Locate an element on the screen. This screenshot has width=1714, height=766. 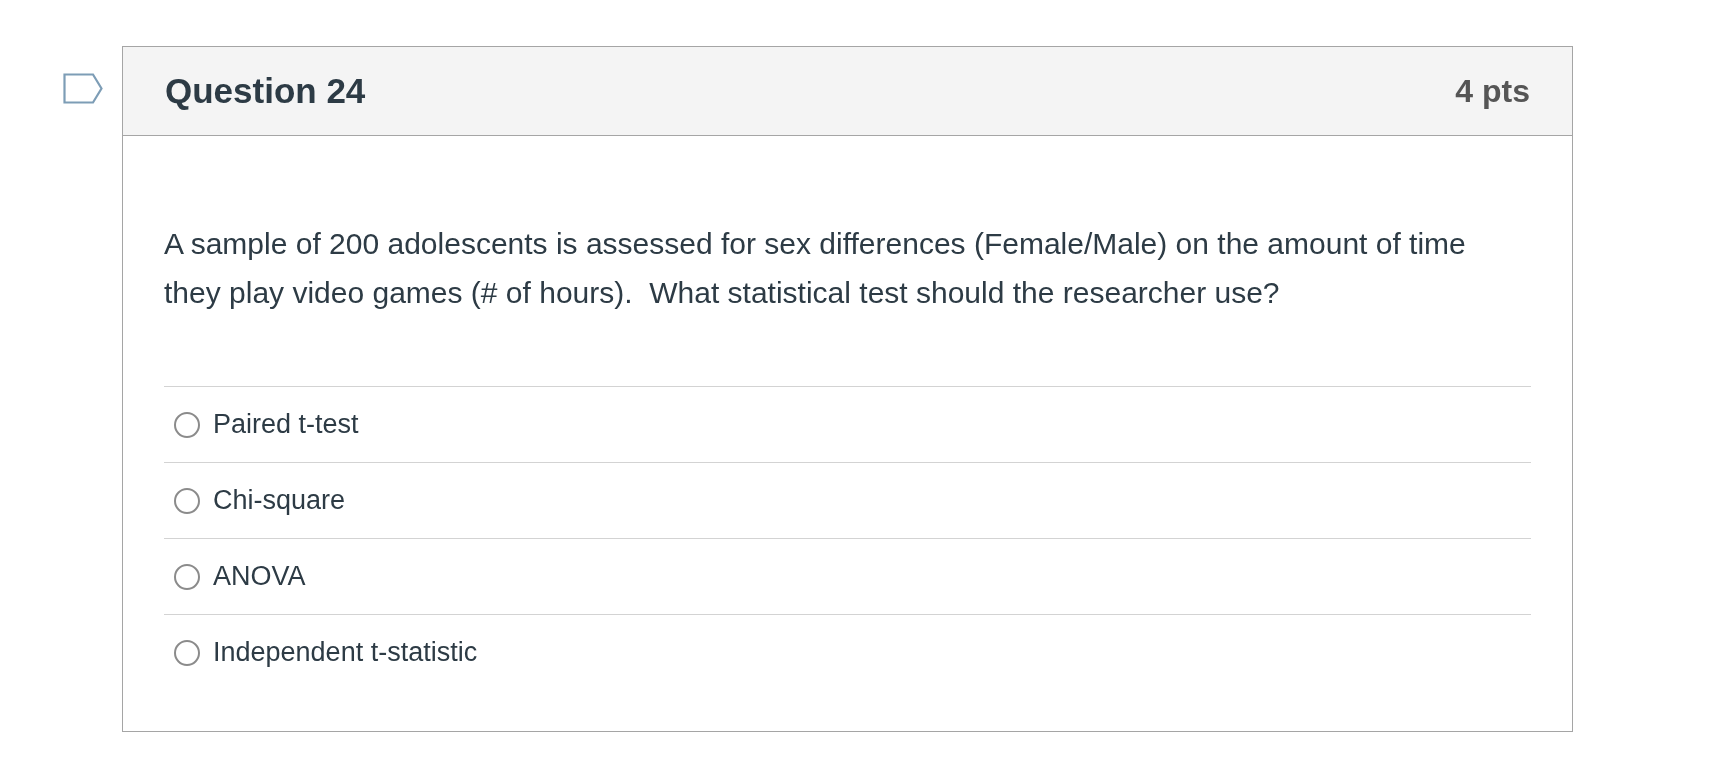
answer-label: ANOVA is located at coordinates (259, 576).